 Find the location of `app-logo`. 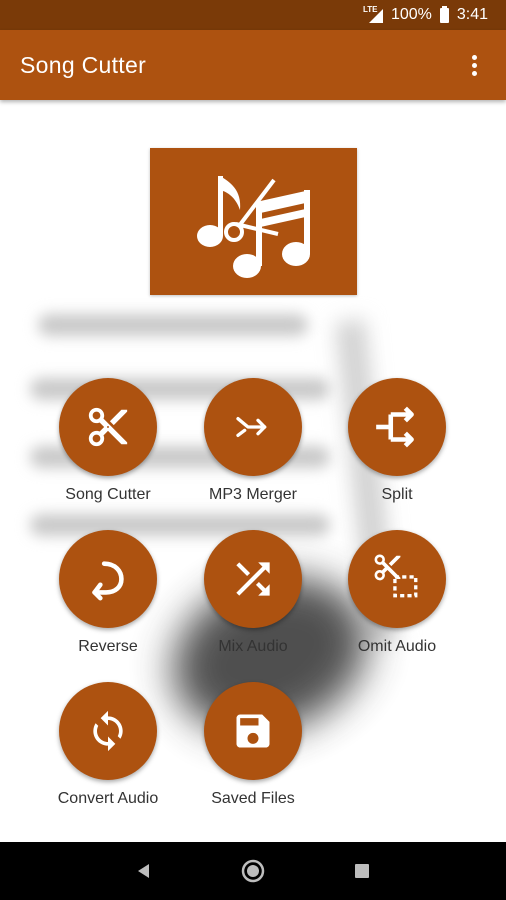

app-logo is located at coordinates (253, 221).